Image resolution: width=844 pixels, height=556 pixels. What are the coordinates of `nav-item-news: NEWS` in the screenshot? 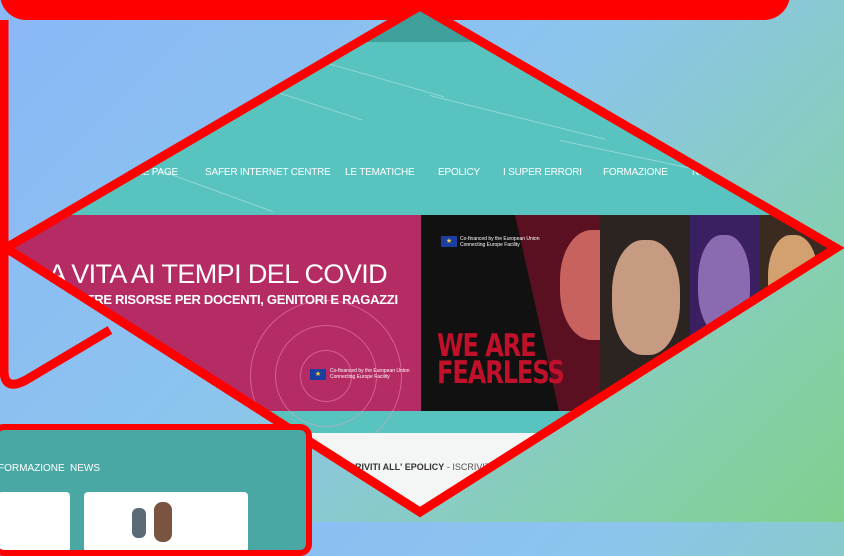 It's located at (706, 172).